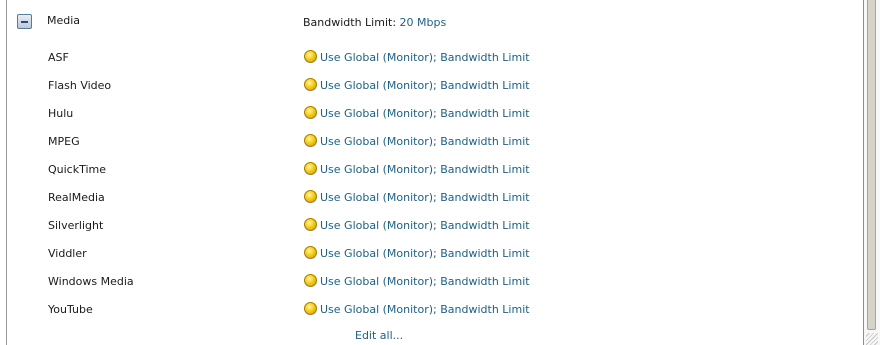 Image resolution: width=880 pixels, height=345 pixels. What do you see at coordinates (76, 197) in the screenshot?
I see `app-name: RealMedia` at bounding box center [76, 197].